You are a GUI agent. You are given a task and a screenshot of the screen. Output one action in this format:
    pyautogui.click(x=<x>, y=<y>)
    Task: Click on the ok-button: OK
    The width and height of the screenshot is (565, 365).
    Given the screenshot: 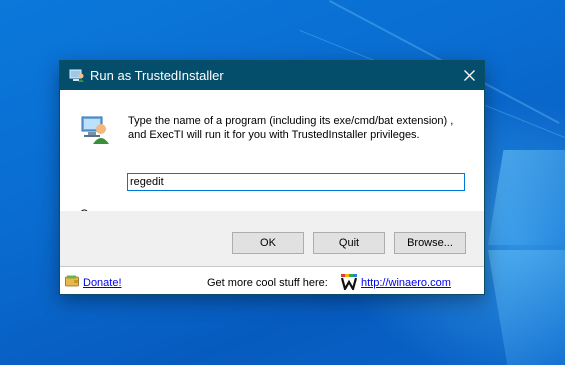 What is the action you would take?
    pyautogui.click(x=268, y=243)
    